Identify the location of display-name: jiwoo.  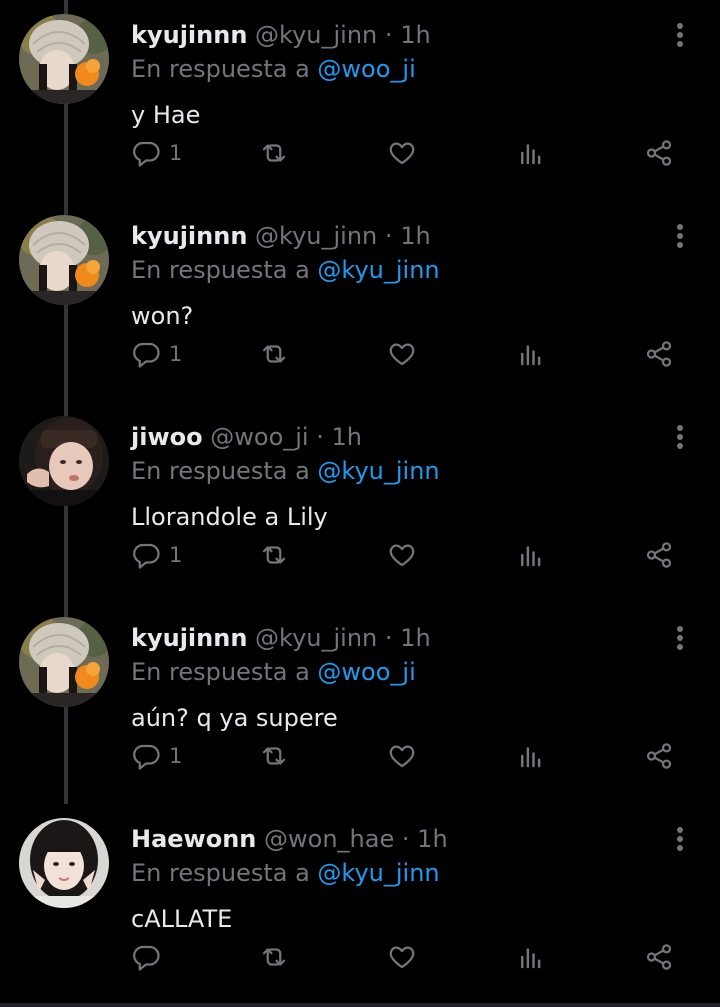
(167, 437).